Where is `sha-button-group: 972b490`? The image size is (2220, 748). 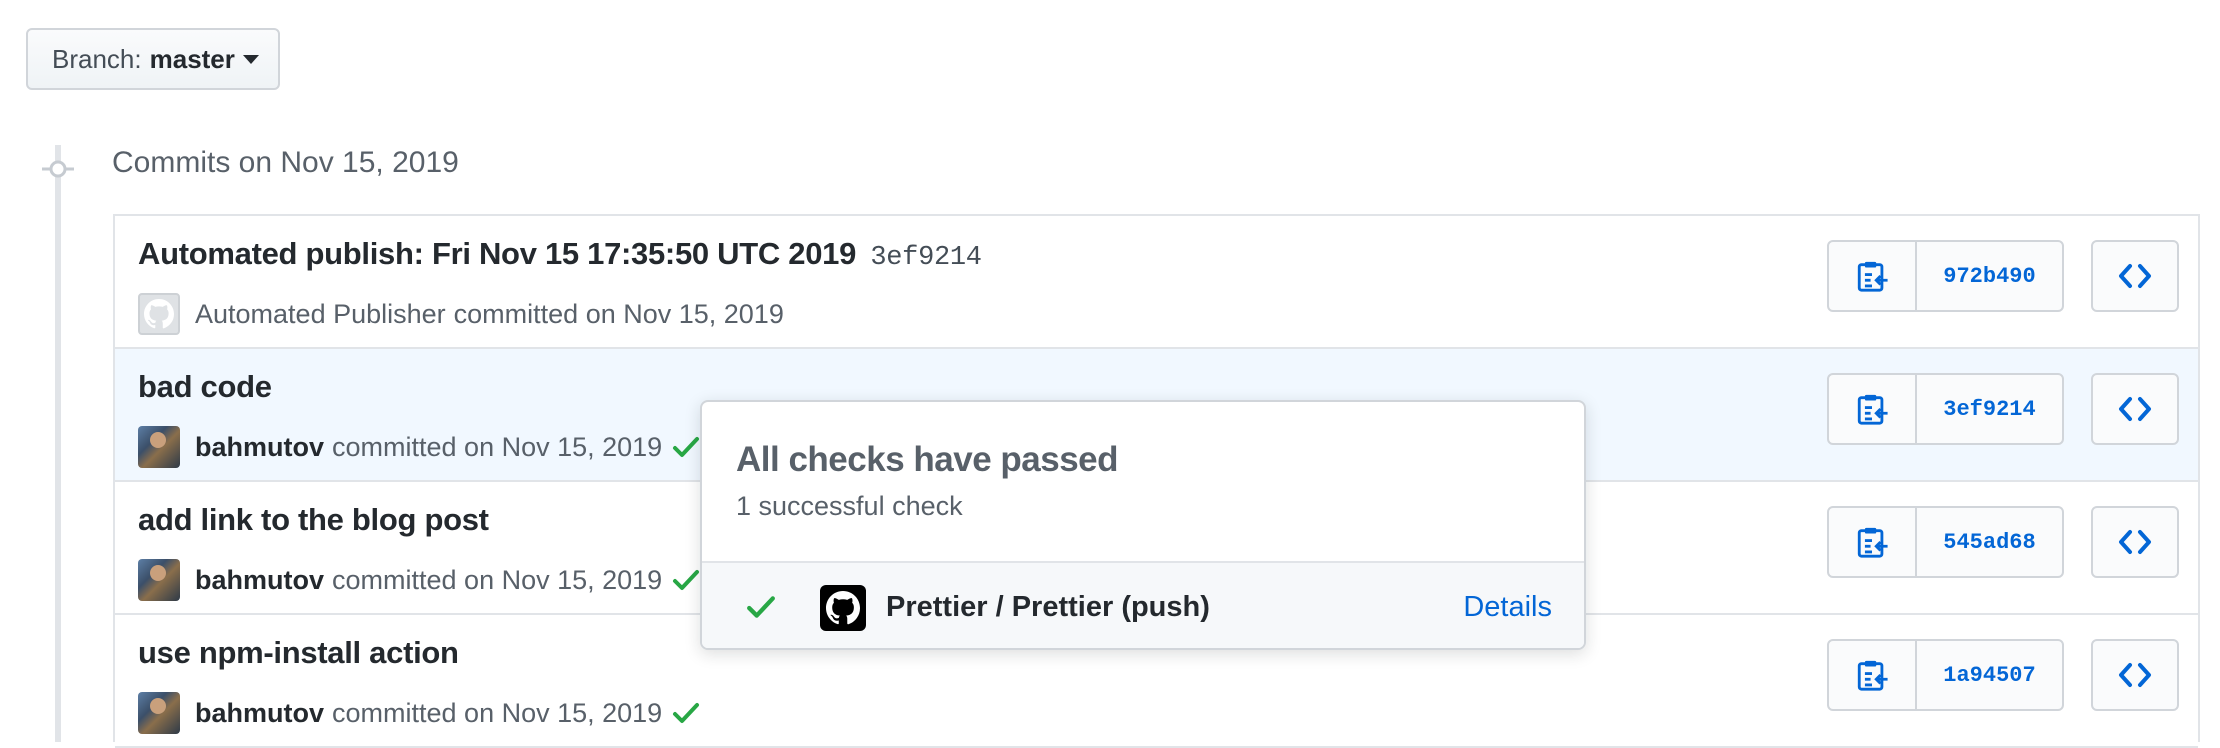 sha-button-group: 972b490 is located at coordinates (1945, 276).